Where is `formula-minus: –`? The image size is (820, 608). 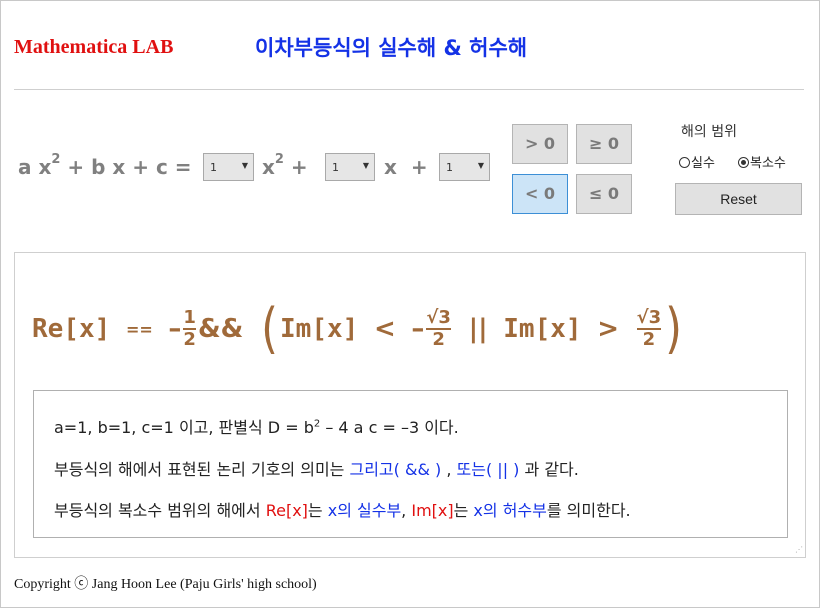 formula-minus: – is located at coordinates (175, 329).